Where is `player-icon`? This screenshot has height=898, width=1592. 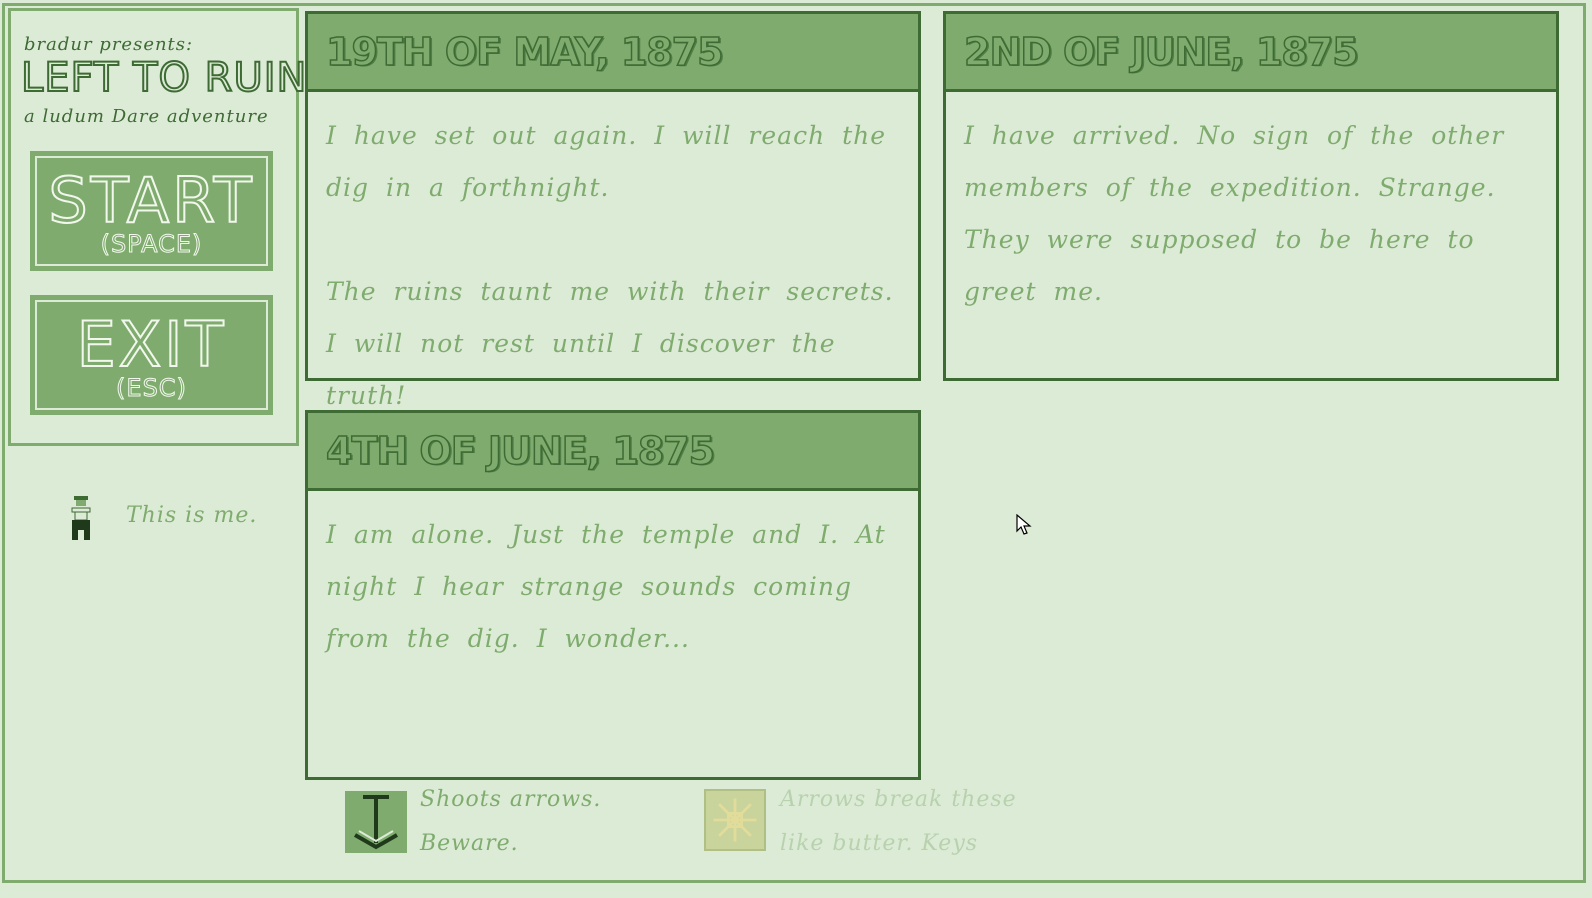 player-icon is located at coordinates (81, 518).